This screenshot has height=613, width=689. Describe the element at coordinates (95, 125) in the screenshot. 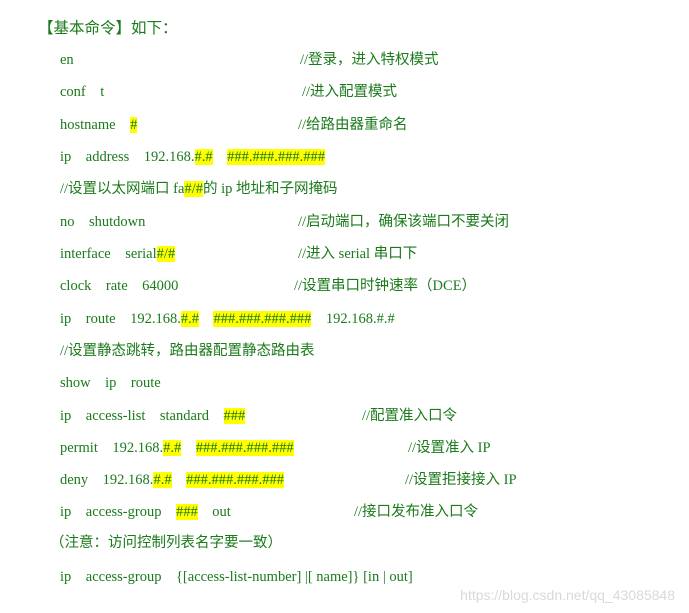

I see `command-text: hostname` at that location.